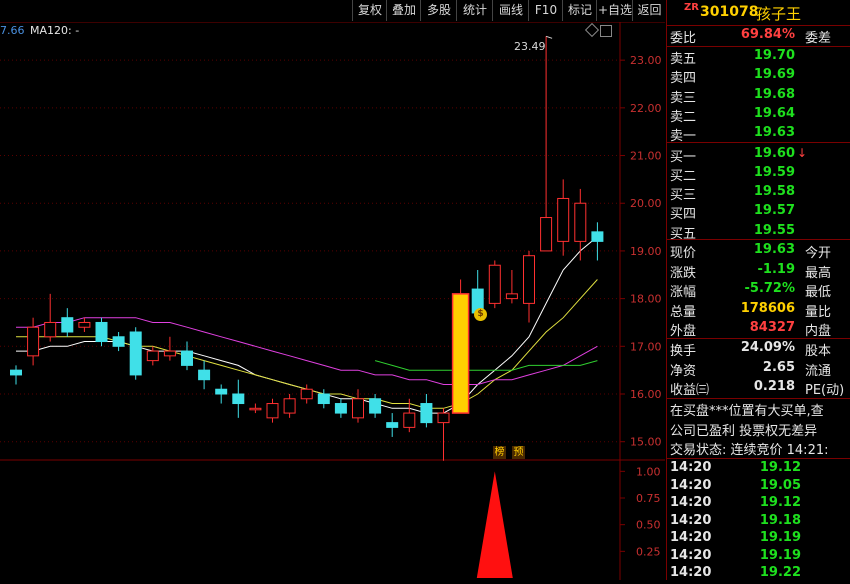 This screenshot has width=850, height=584. Describe the element at coordinates (474, 10) in the screenshot. I see `toolbar-button-3: 统计` at that location.